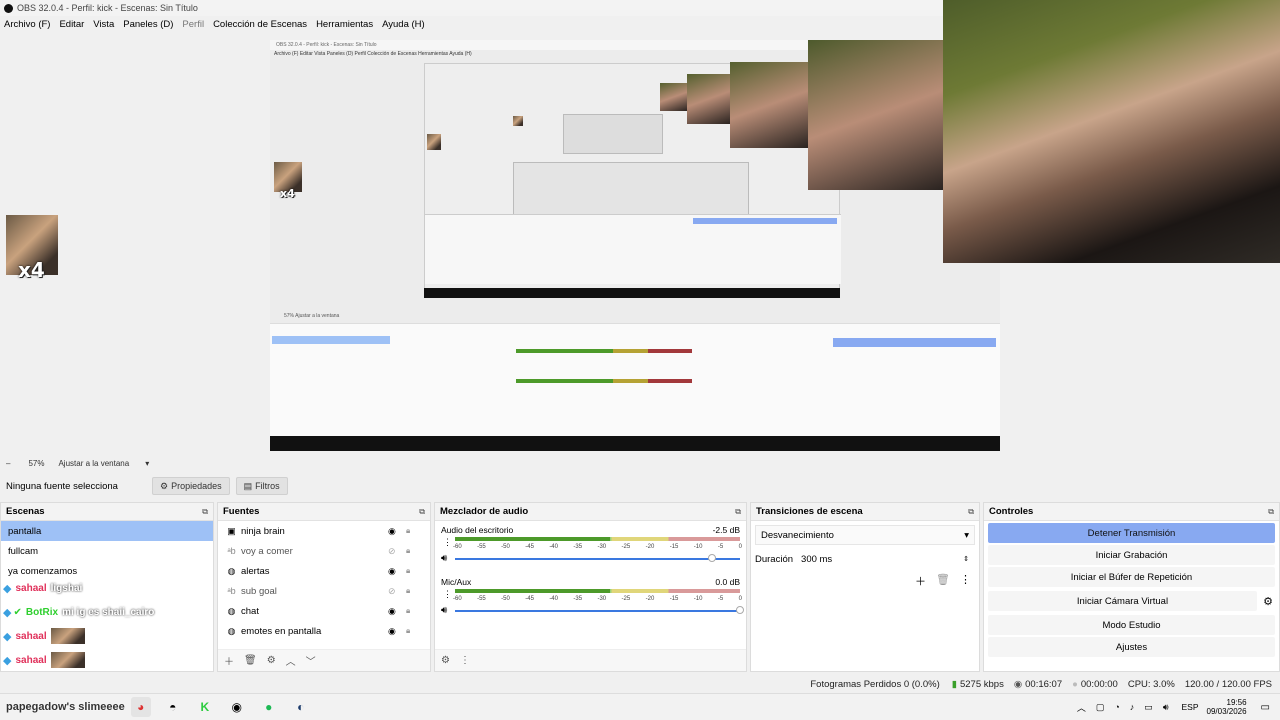 This screenshot has height=720, width=1280. Describe the element at coordinates (231, 610) in the screenshot. I see `browser-icon: ◍` at that location.